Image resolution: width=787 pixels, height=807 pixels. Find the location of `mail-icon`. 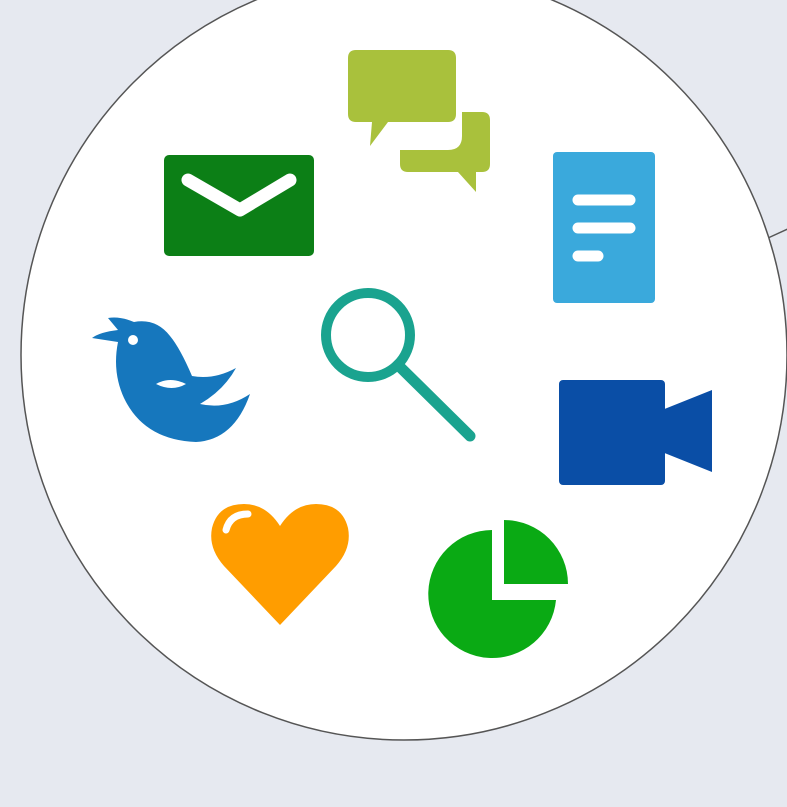

mail-icon is located at coordinates (239, 205).